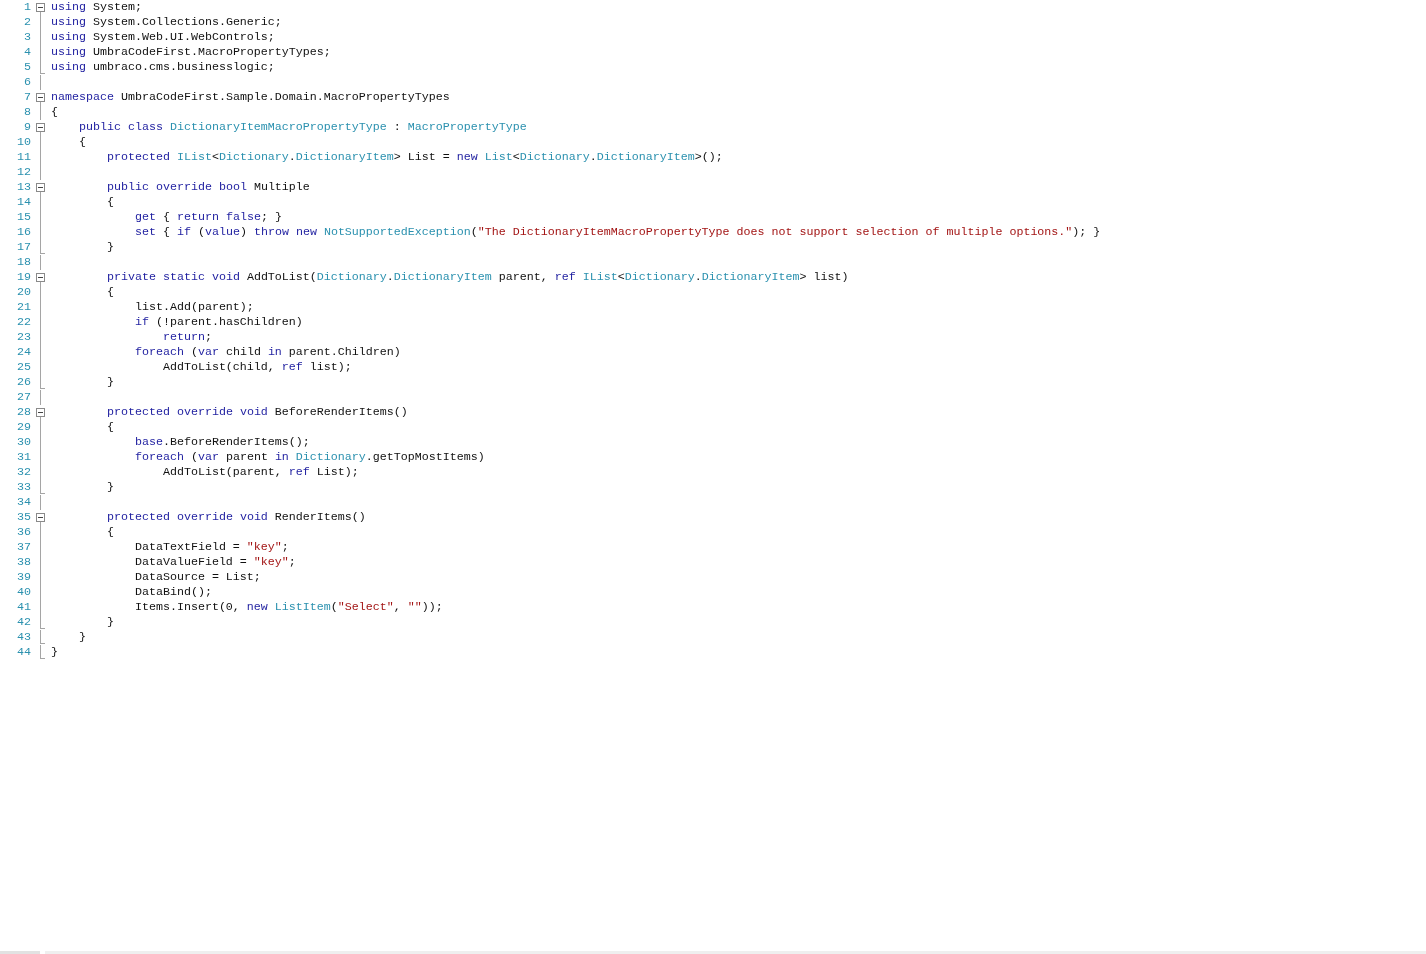  I want to click on code-line: Items.Insert(0, new ListItem("Select", ""));, so click(288, 607).